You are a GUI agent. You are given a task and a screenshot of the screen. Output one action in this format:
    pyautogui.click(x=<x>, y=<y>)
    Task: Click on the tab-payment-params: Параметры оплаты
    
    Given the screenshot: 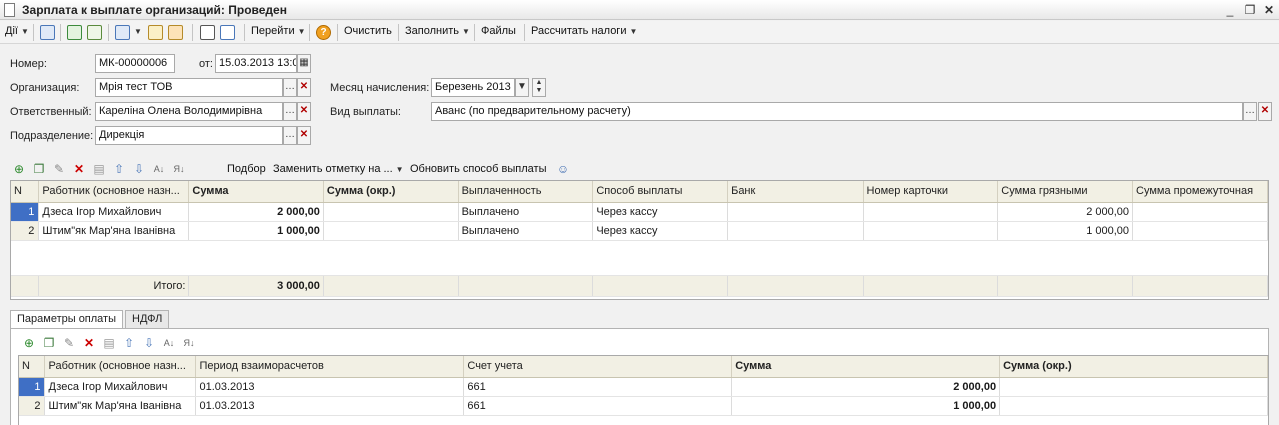 What is the action you would take?
    pyautogui.click(x=67, y=319)
    